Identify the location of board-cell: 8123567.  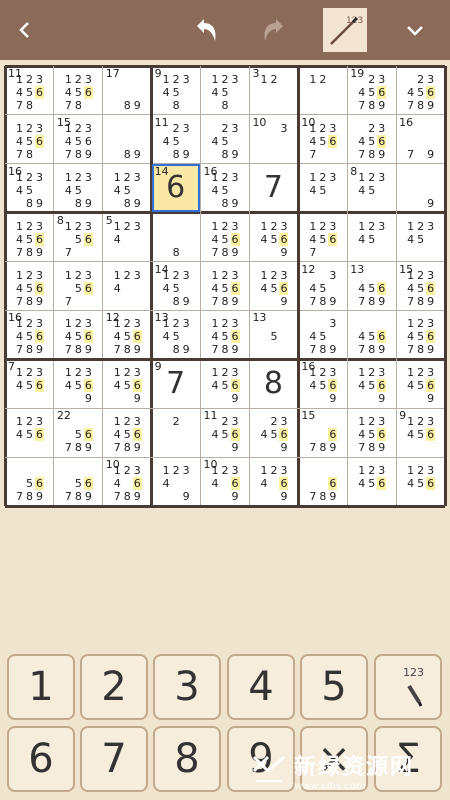
(77, 236).